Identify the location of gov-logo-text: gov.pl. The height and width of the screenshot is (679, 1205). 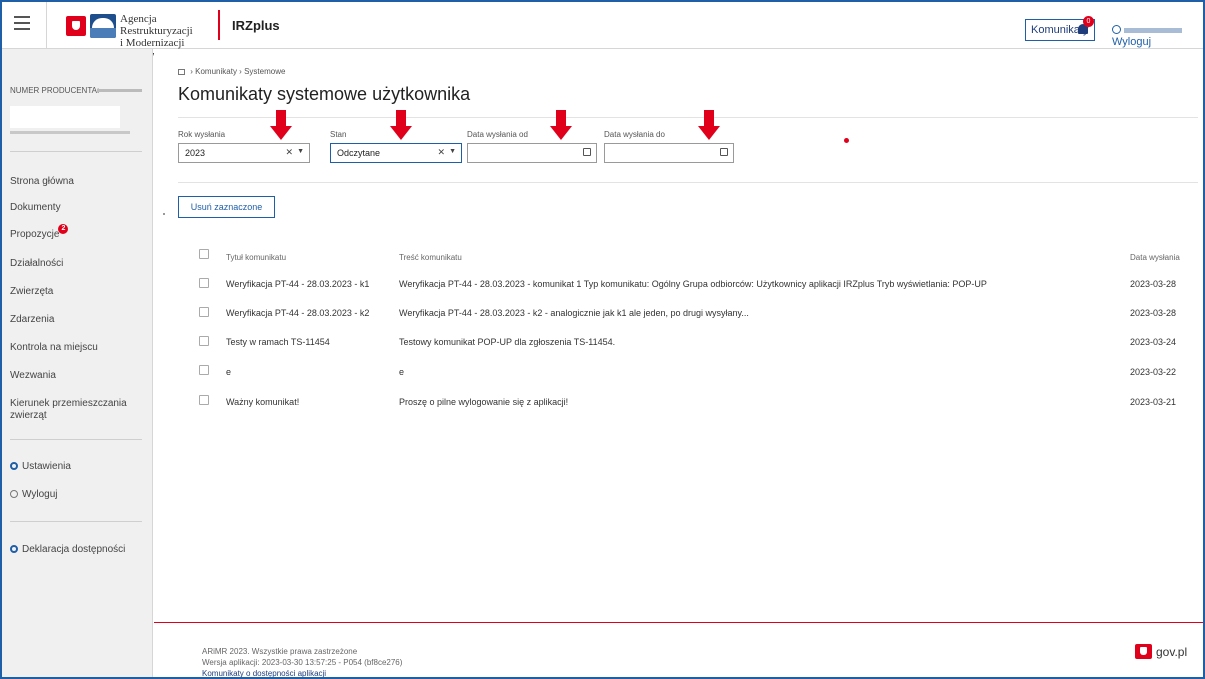
(1171, 652).